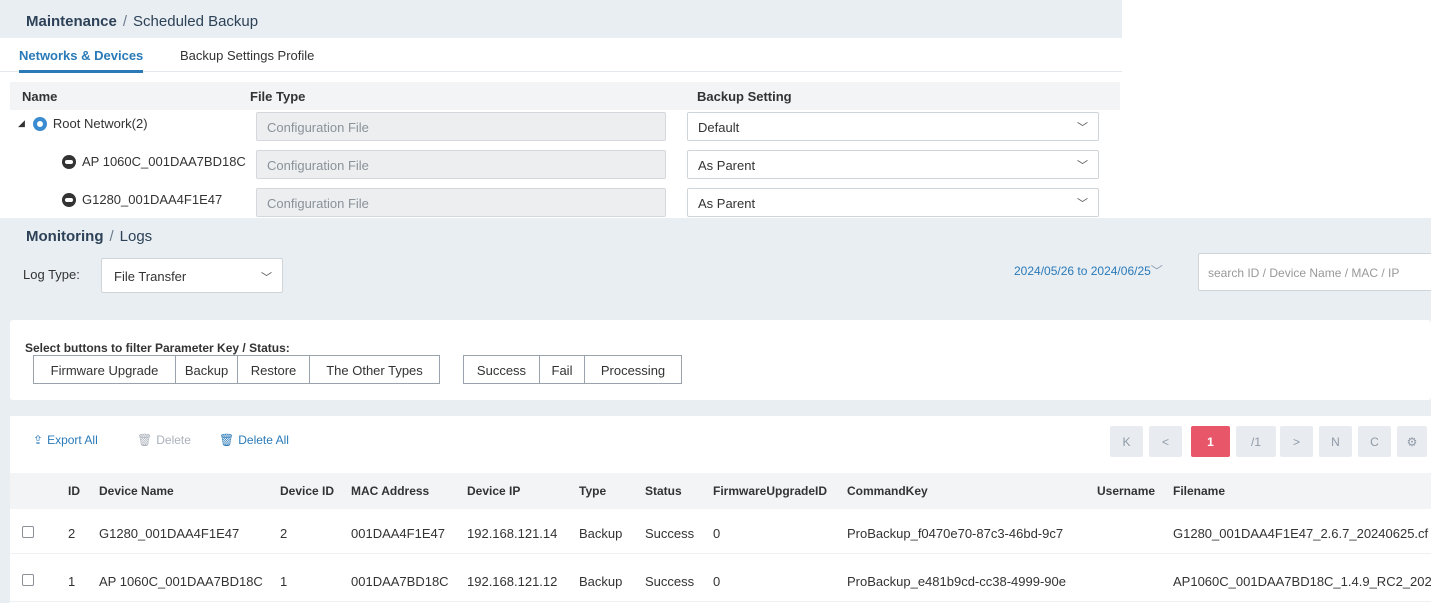 This screenshot has width=1431, height=603. I want to click on cell-id: 2, so click(72, 533).